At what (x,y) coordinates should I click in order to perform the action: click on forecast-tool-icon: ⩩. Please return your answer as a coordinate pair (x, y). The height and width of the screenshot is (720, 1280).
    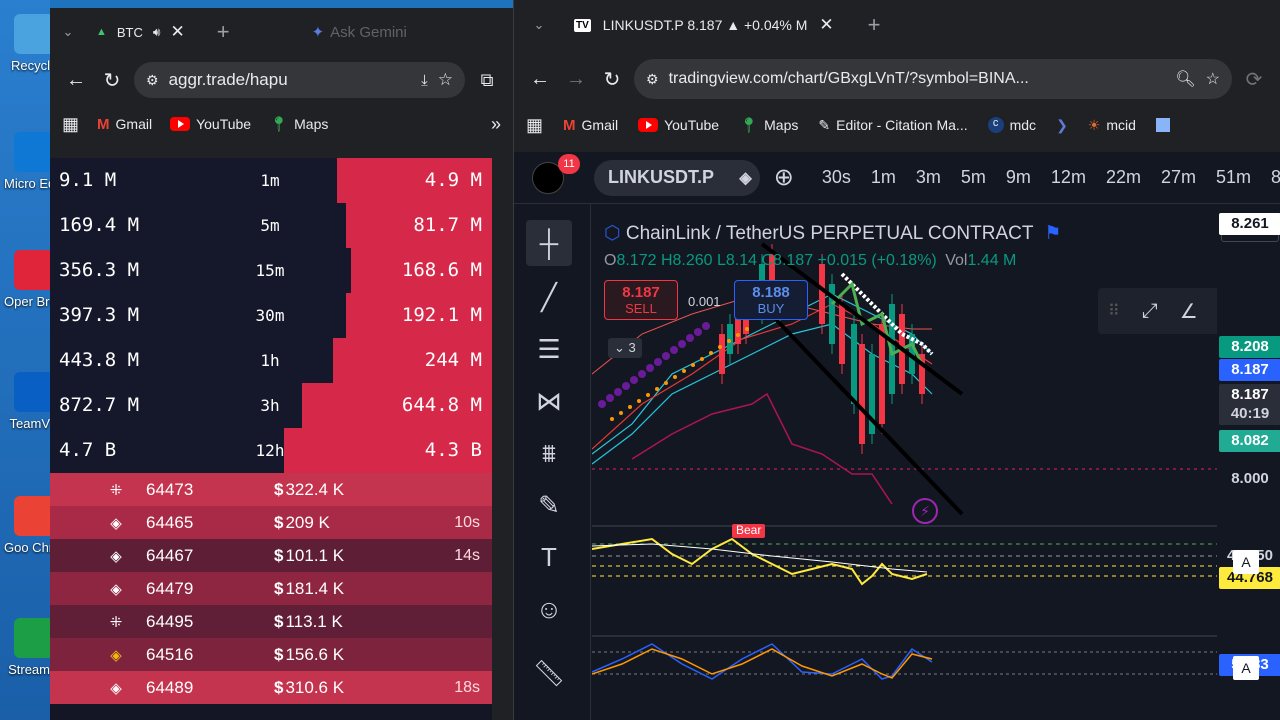
    Looking at the image, I should click on (549, 453).